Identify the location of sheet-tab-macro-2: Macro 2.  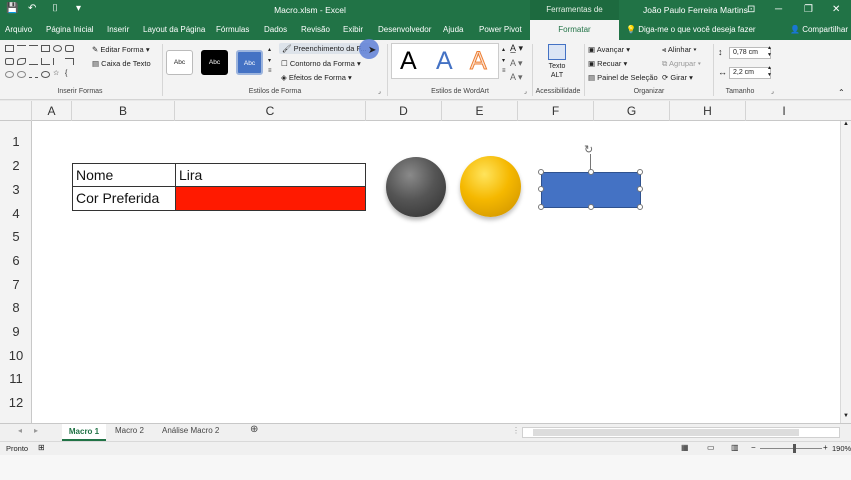
(129, 430).